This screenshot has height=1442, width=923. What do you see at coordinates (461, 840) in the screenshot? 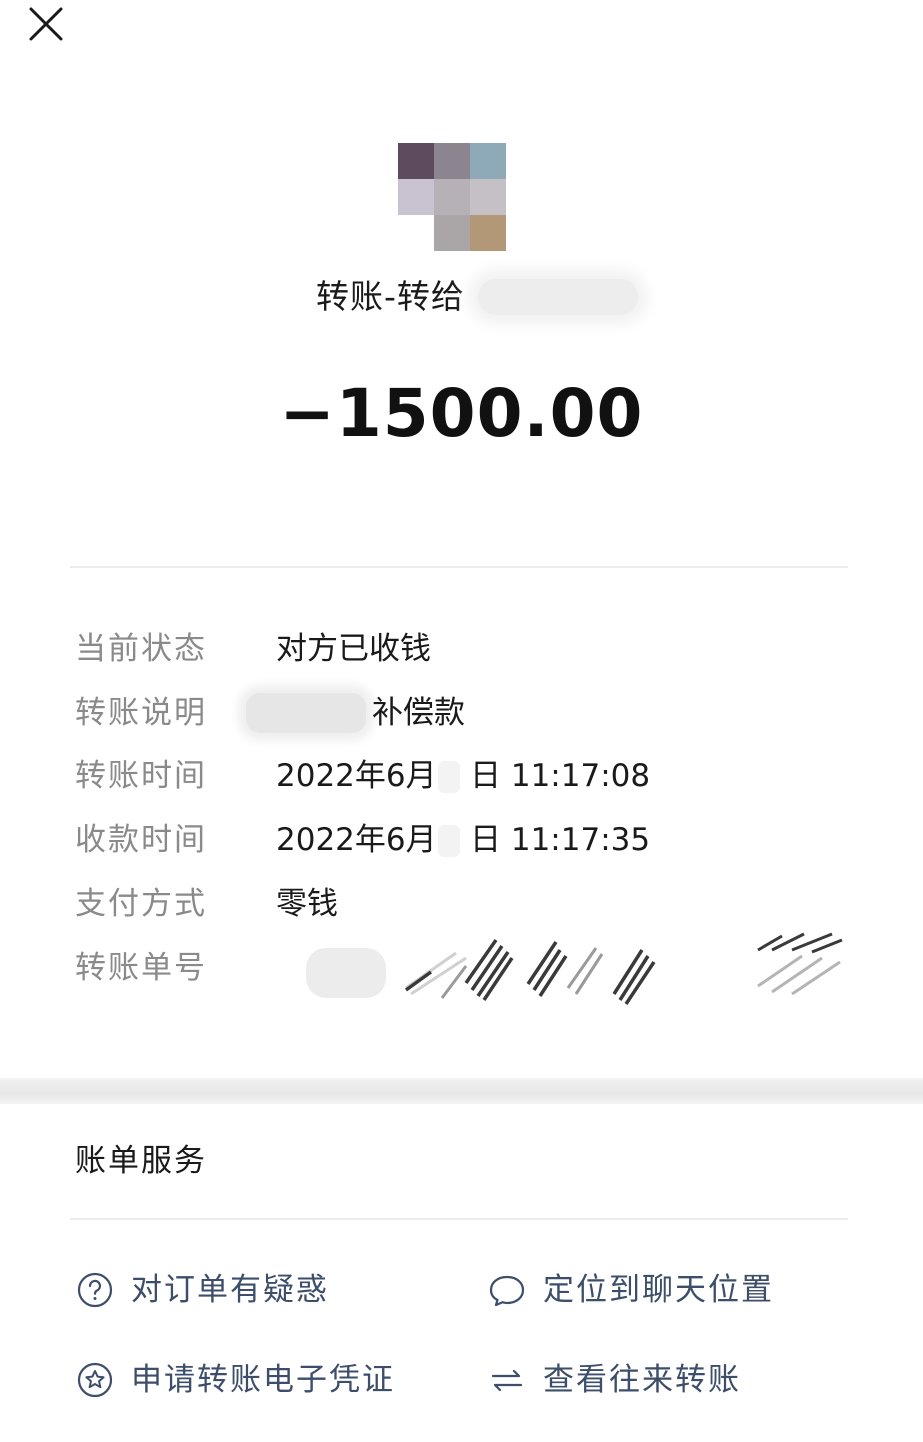
I see `detail-row-receive-time: 收款时间 2022年6月 日 11:17:35` at bounding box center [461, 840].